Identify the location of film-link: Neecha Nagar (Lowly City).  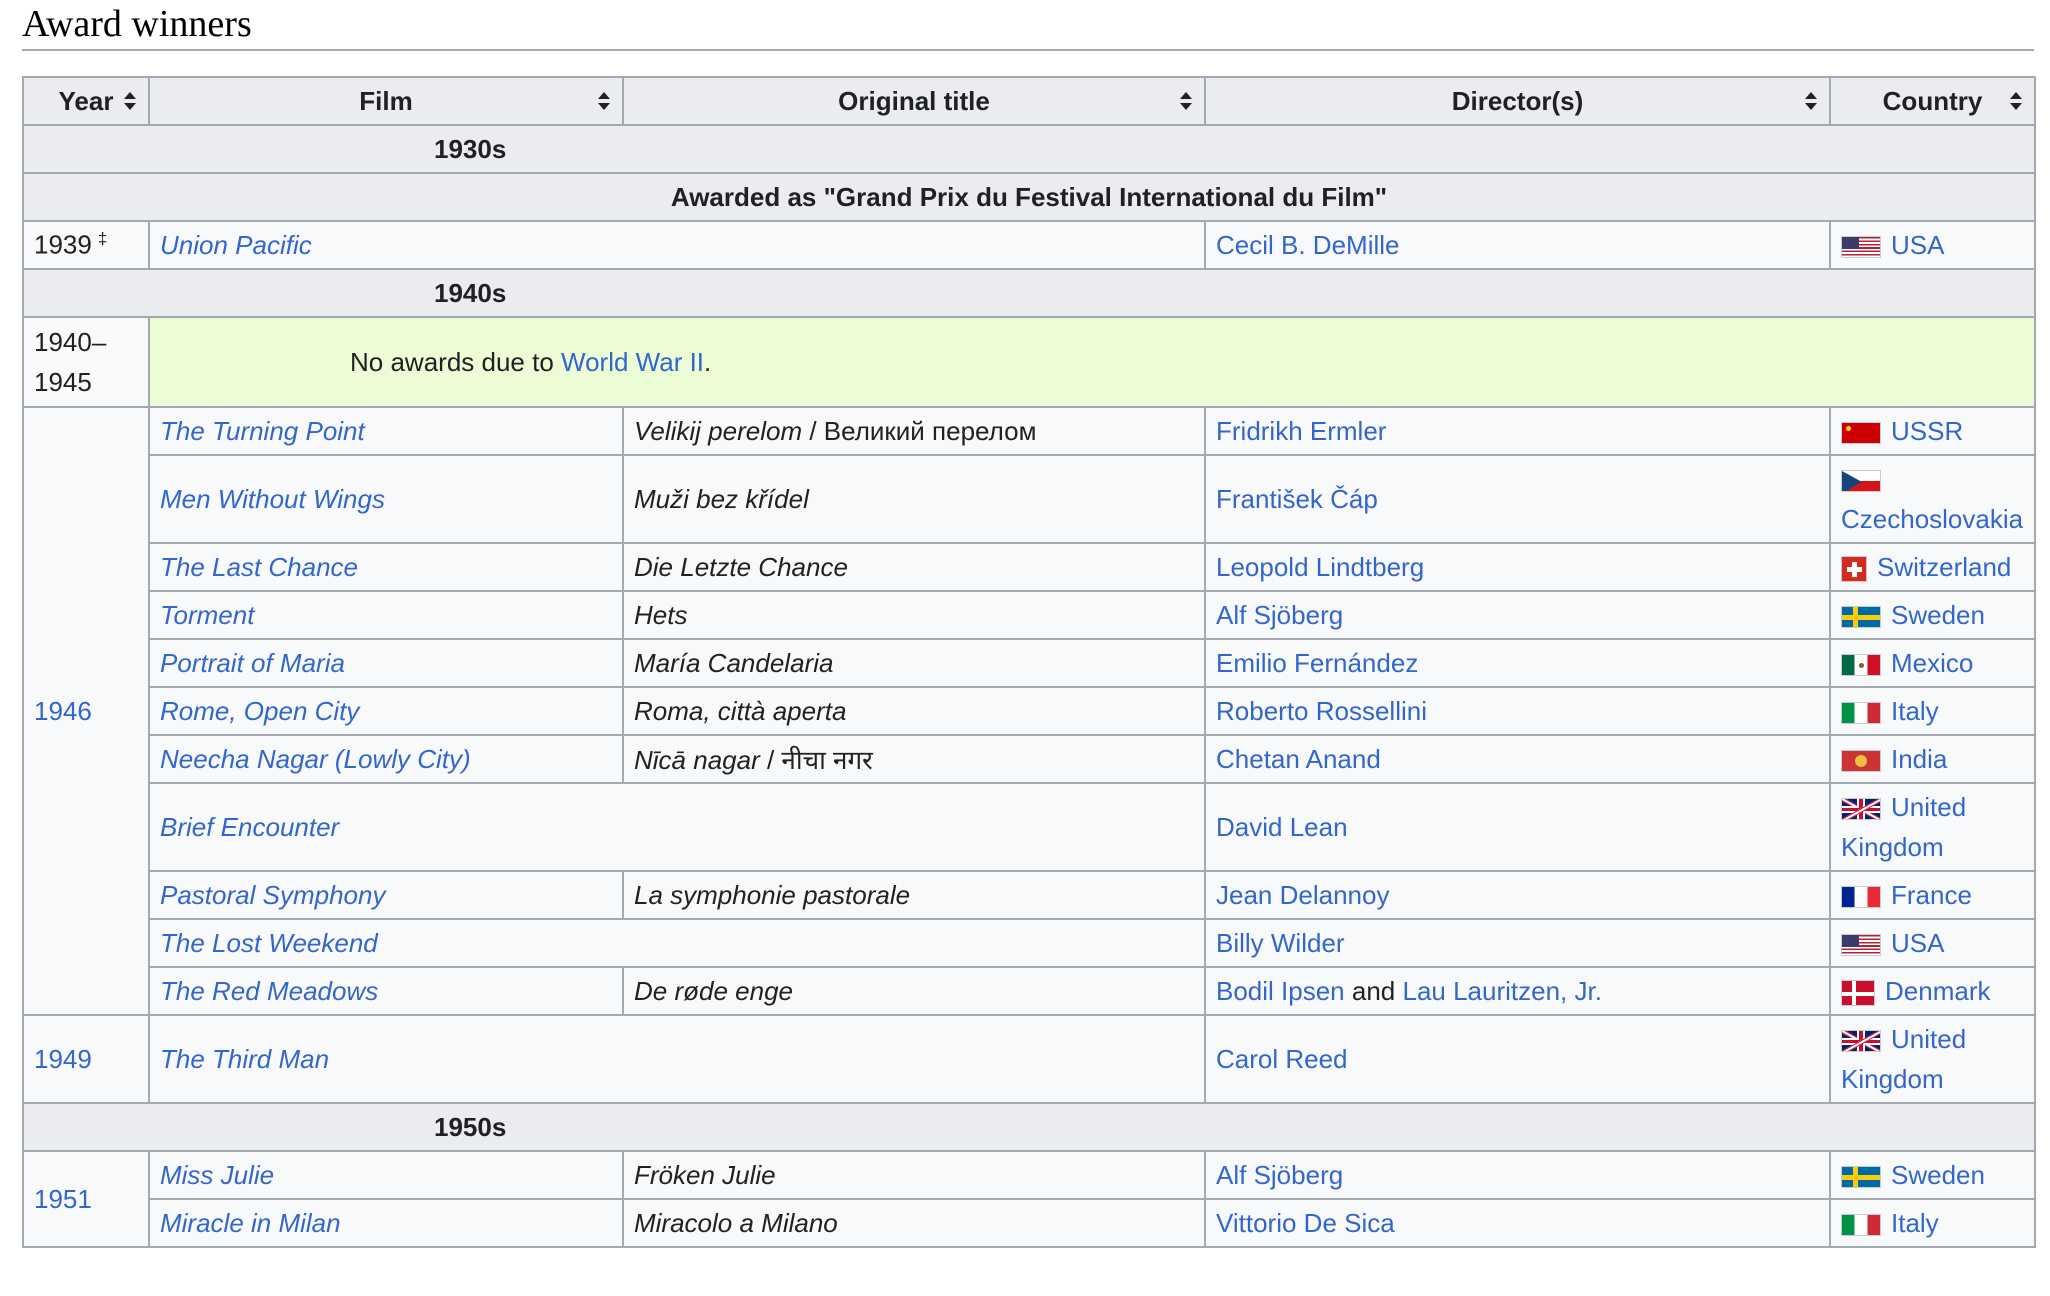
(315, 759).